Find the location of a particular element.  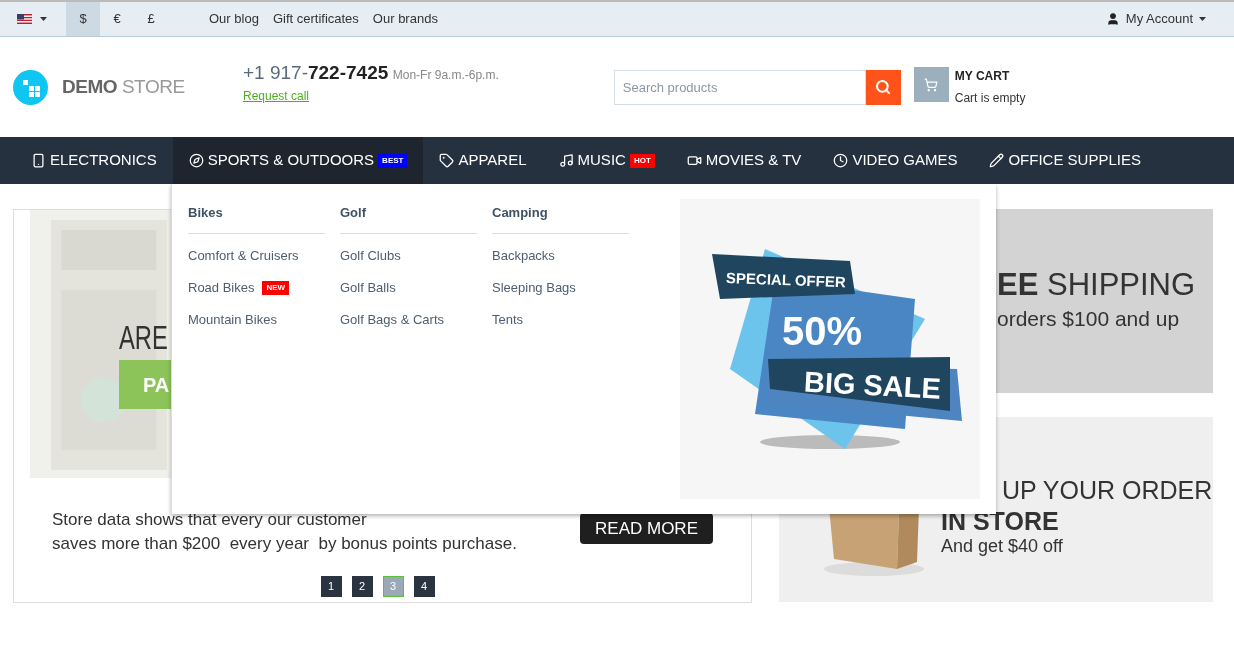

currency-option: $ is located at coordinates (83, 19).